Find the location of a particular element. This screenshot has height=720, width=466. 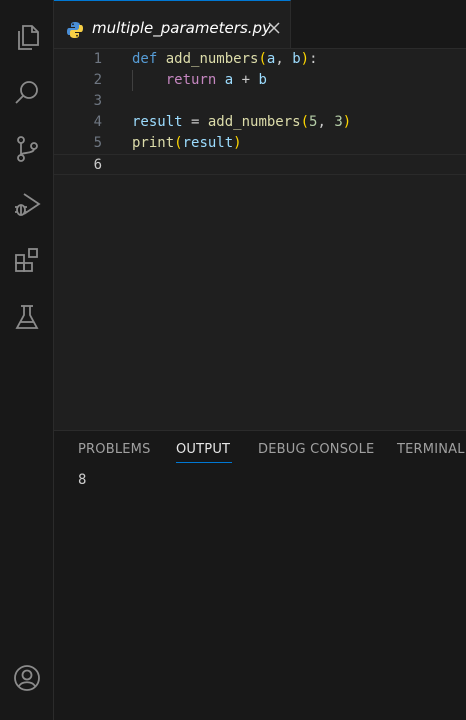

line-number: 3 is located at coordinates (97, 101).